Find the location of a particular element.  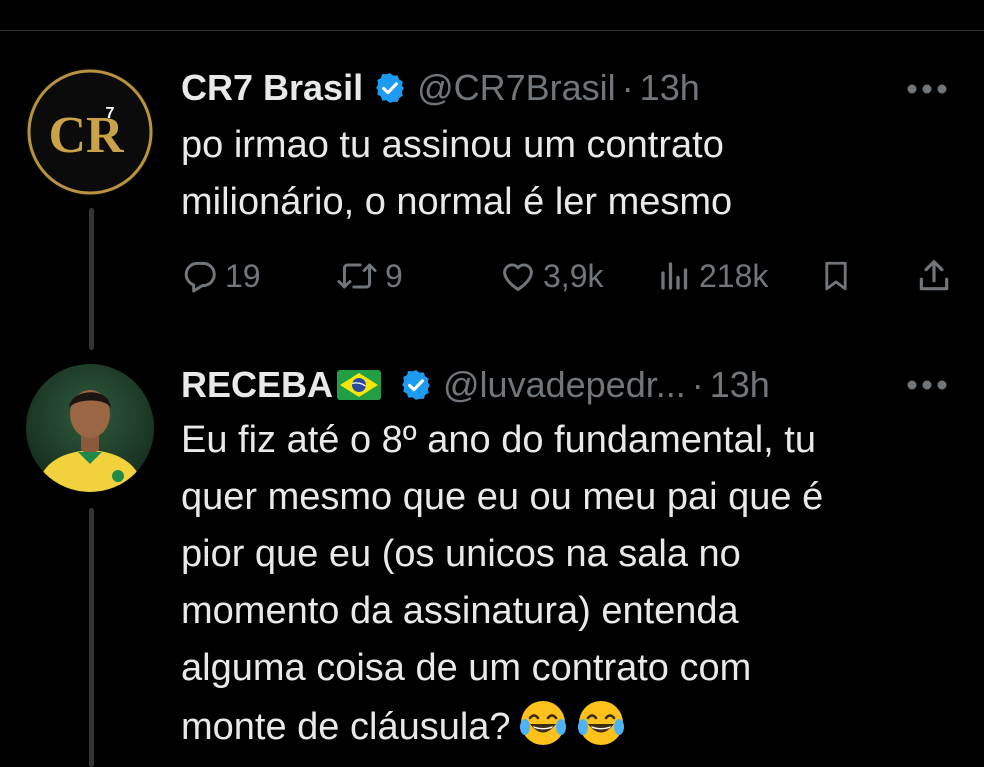

share-button is located at coordinates (934, 276).